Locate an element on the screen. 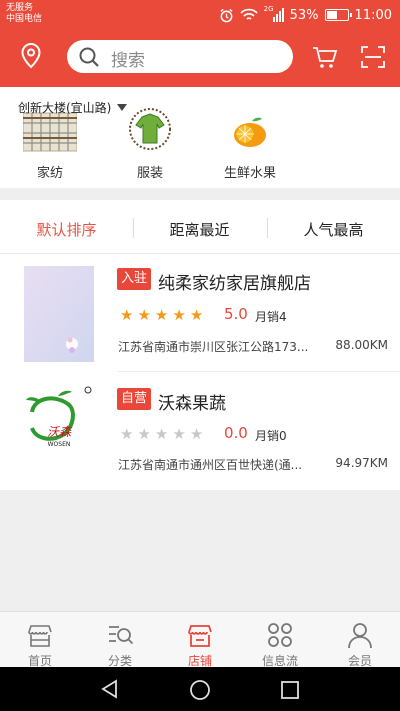  home-textiles-image is located at coordinates (50, 133).